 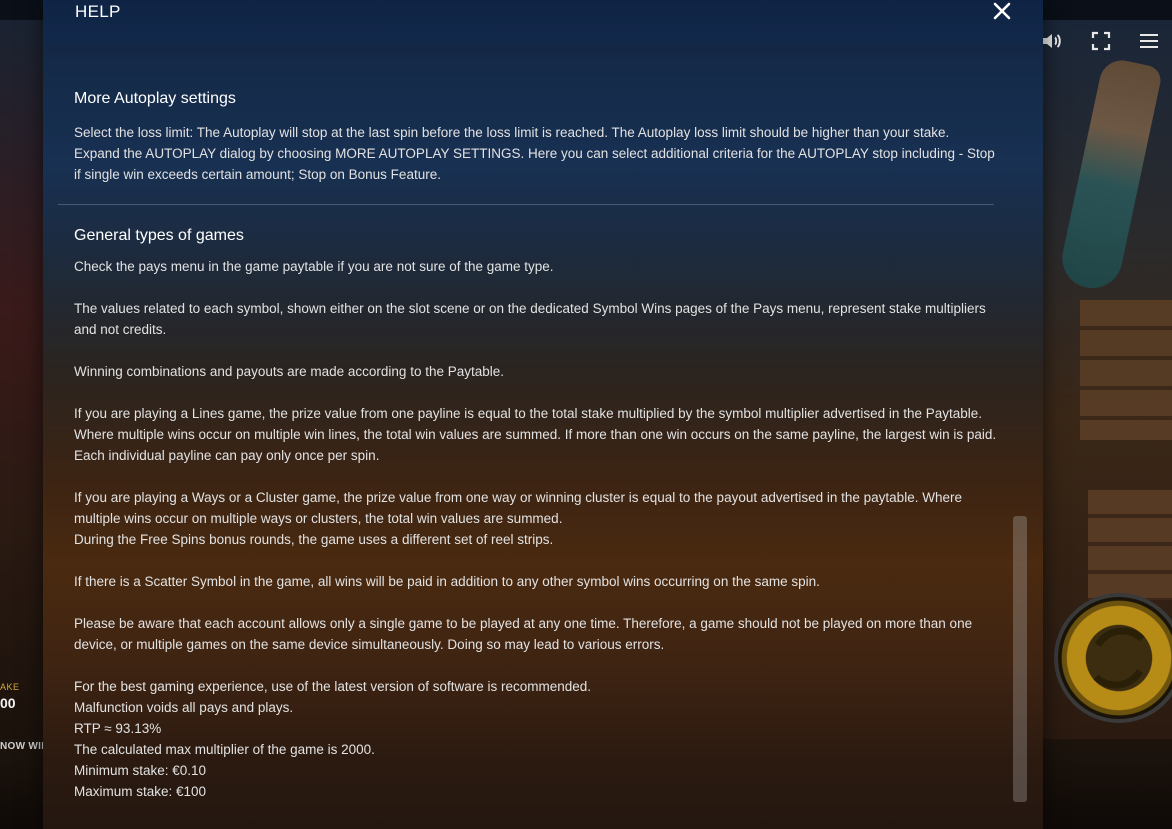 I want to click on dialog-title: HELP, so click(x=98, y=11).